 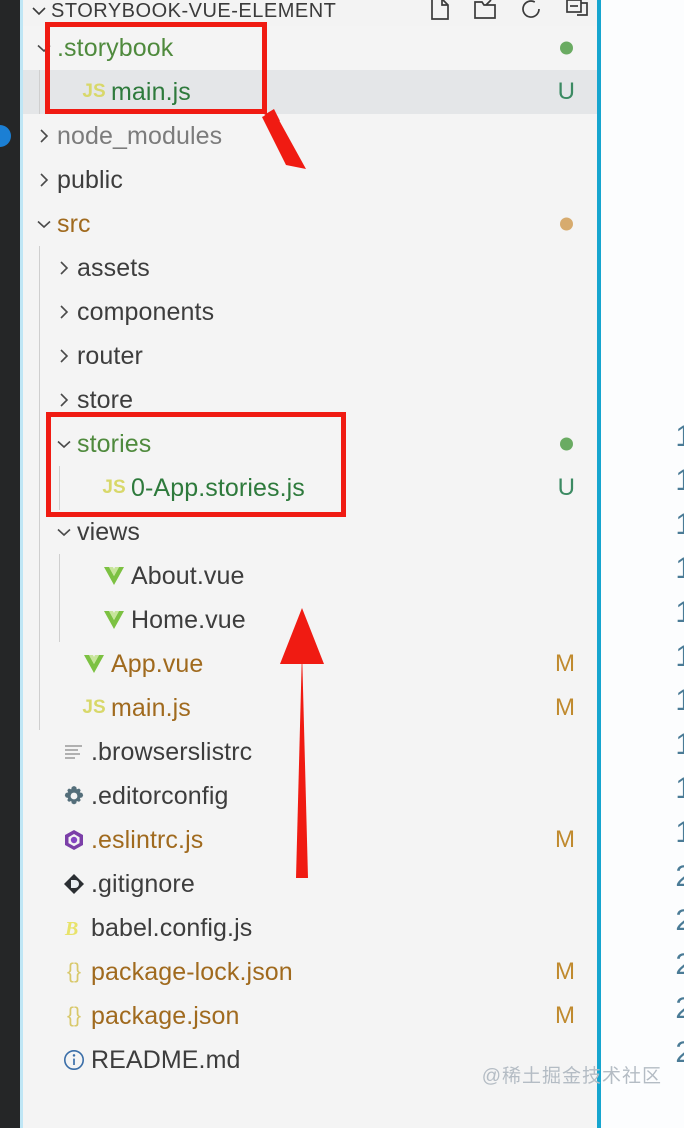 I want to click on browserslist-file-icon, so click(x=74, y=752).